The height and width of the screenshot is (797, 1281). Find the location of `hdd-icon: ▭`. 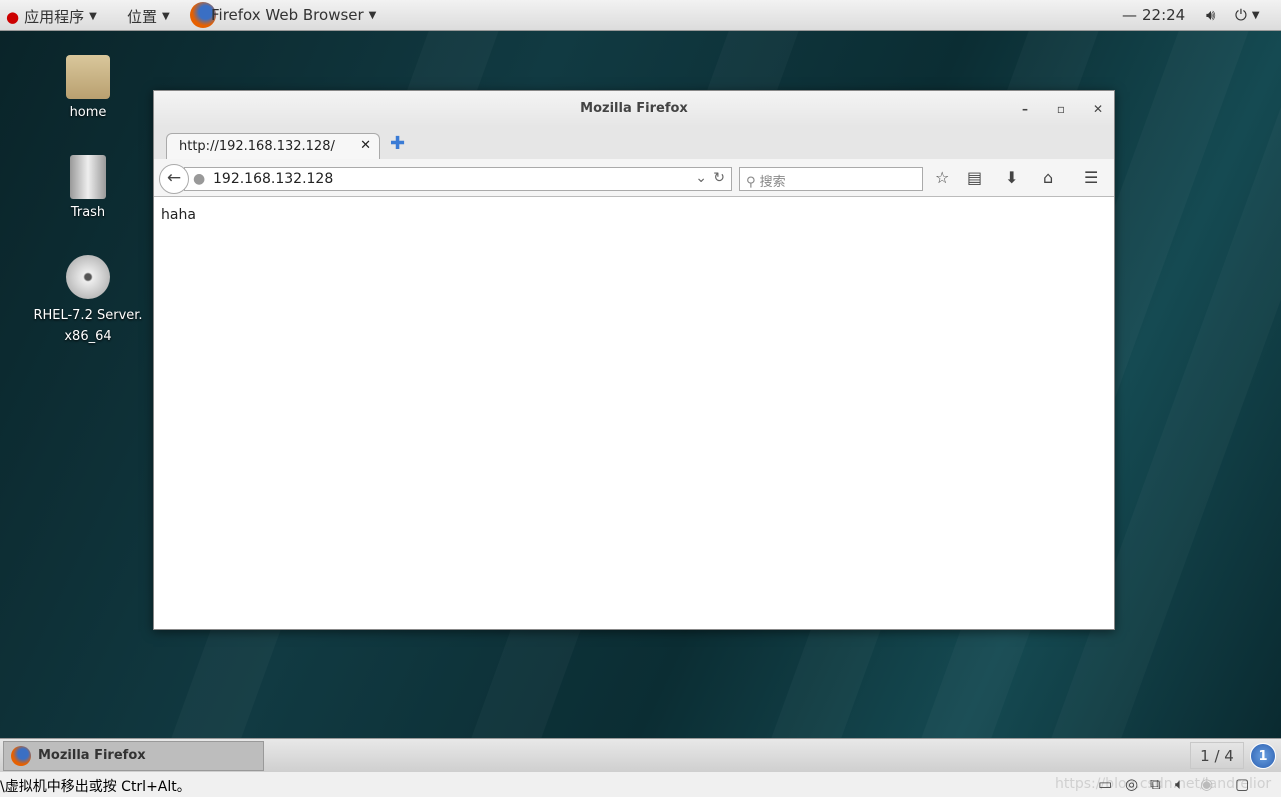

hdd-icon: ▭ is located at coordinates (1105, 784).